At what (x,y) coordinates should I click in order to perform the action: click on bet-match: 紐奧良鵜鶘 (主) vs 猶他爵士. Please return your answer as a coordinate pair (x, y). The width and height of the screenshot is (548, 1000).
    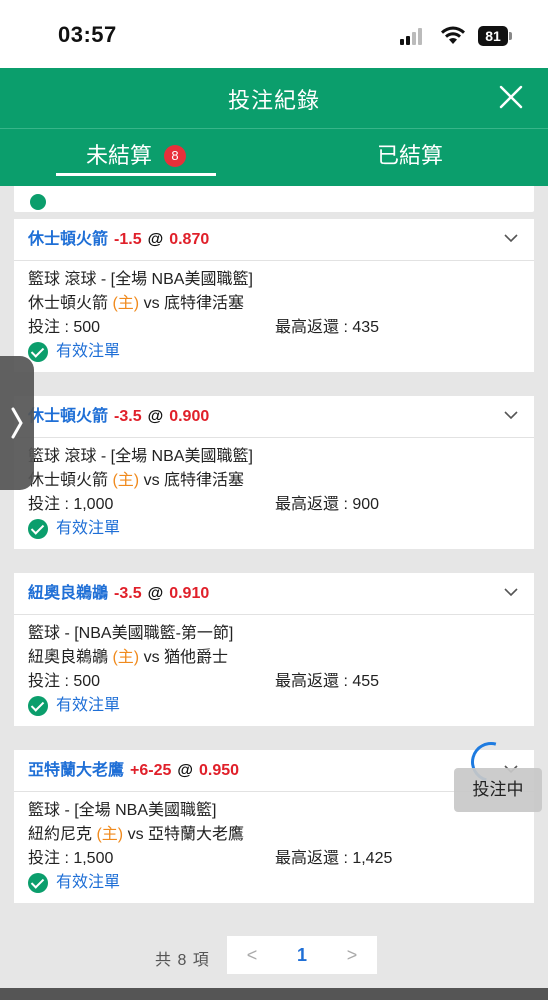
    Looking at the image, I should click on (274, 658).